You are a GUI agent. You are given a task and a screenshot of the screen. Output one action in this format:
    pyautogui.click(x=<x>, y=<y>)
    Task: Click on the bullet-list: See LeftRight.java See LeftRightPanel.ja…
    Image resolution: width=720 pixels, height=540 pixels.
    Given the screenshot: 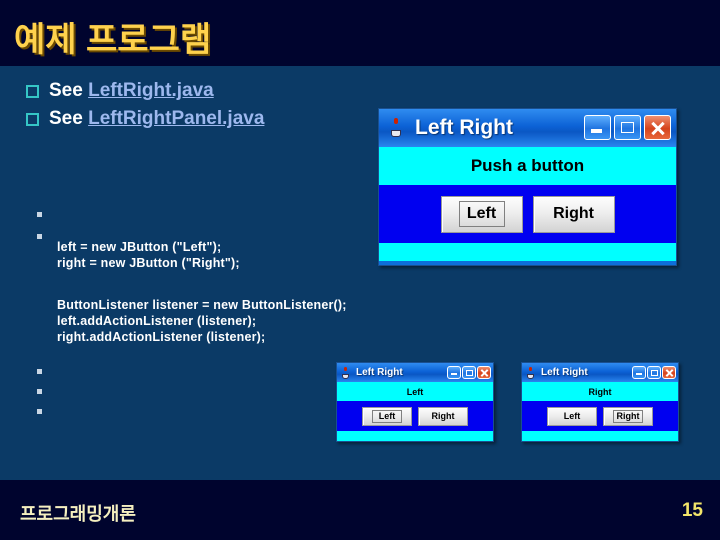 What is the action you would take?
    pyautogui.click(x=206, y=106)
    